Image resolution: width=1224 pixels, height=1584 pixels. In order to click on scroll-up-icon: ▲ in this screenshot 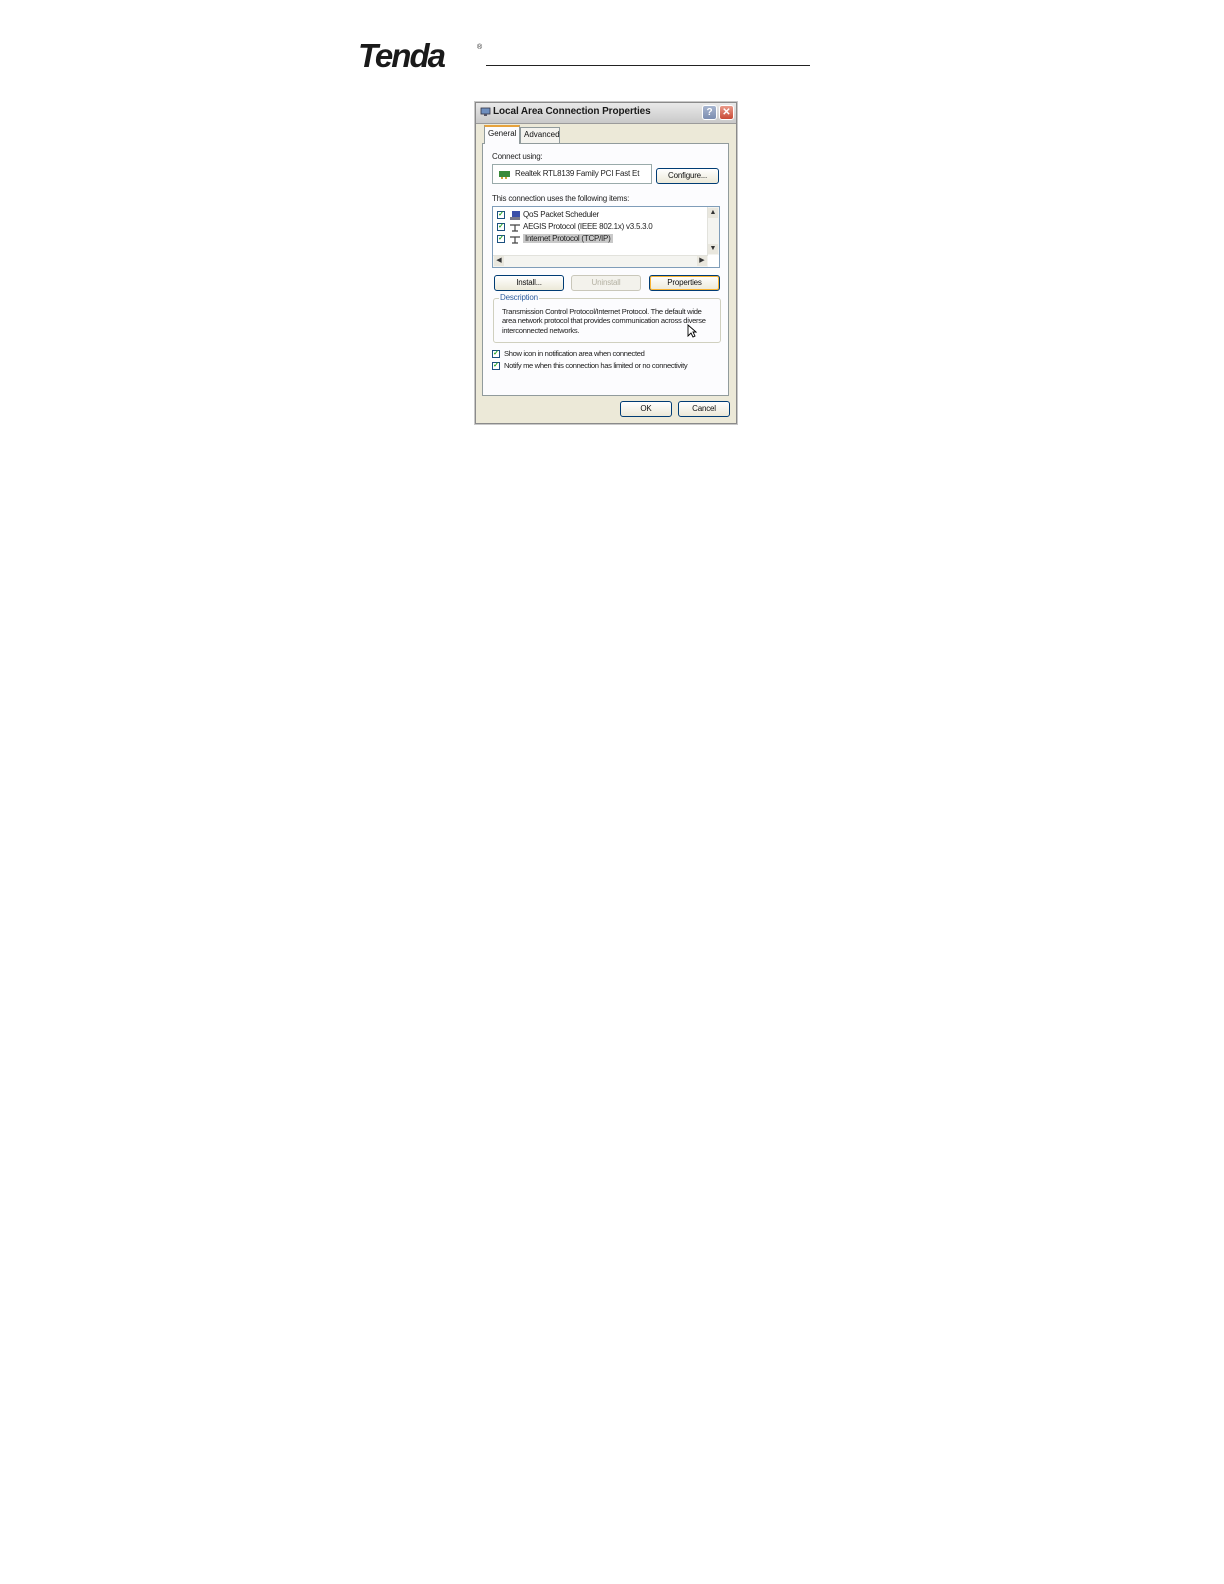, I will do `click(713, 213)`.